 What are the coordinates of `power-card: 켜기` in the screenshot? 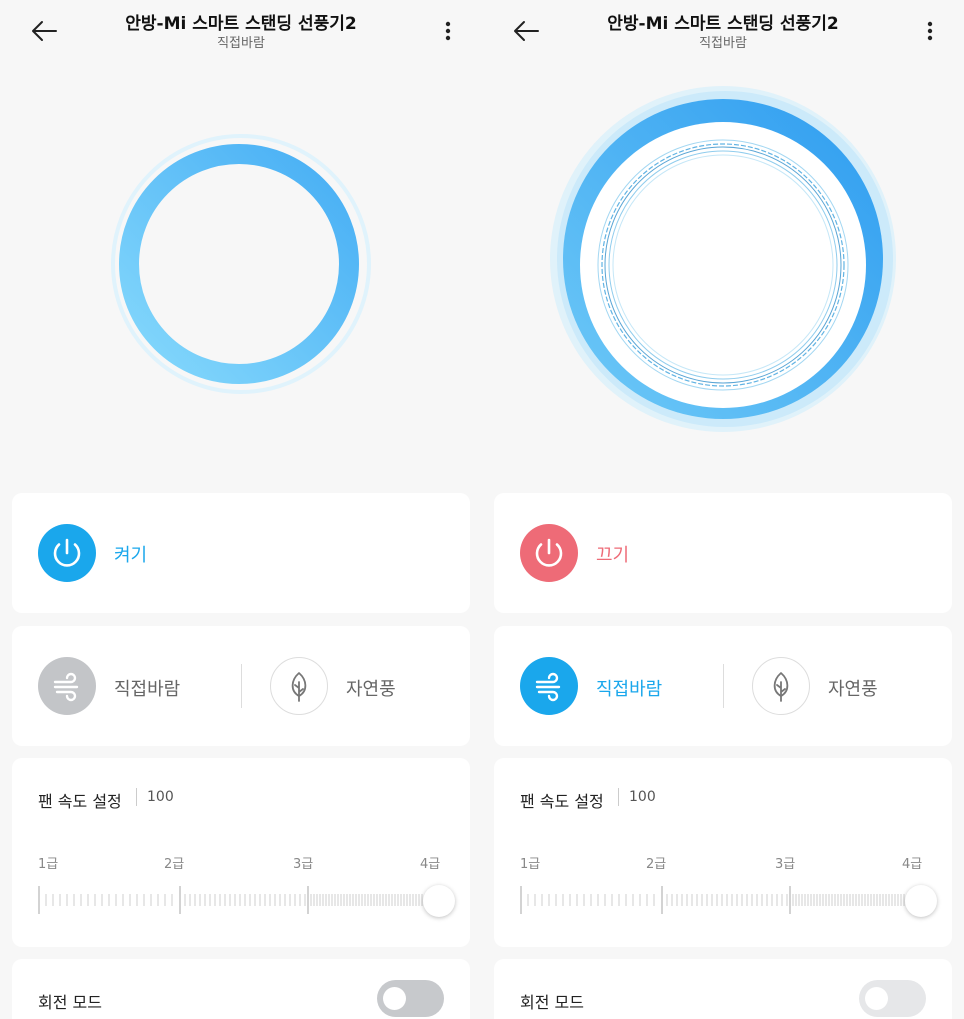 It's located at (241, 553).